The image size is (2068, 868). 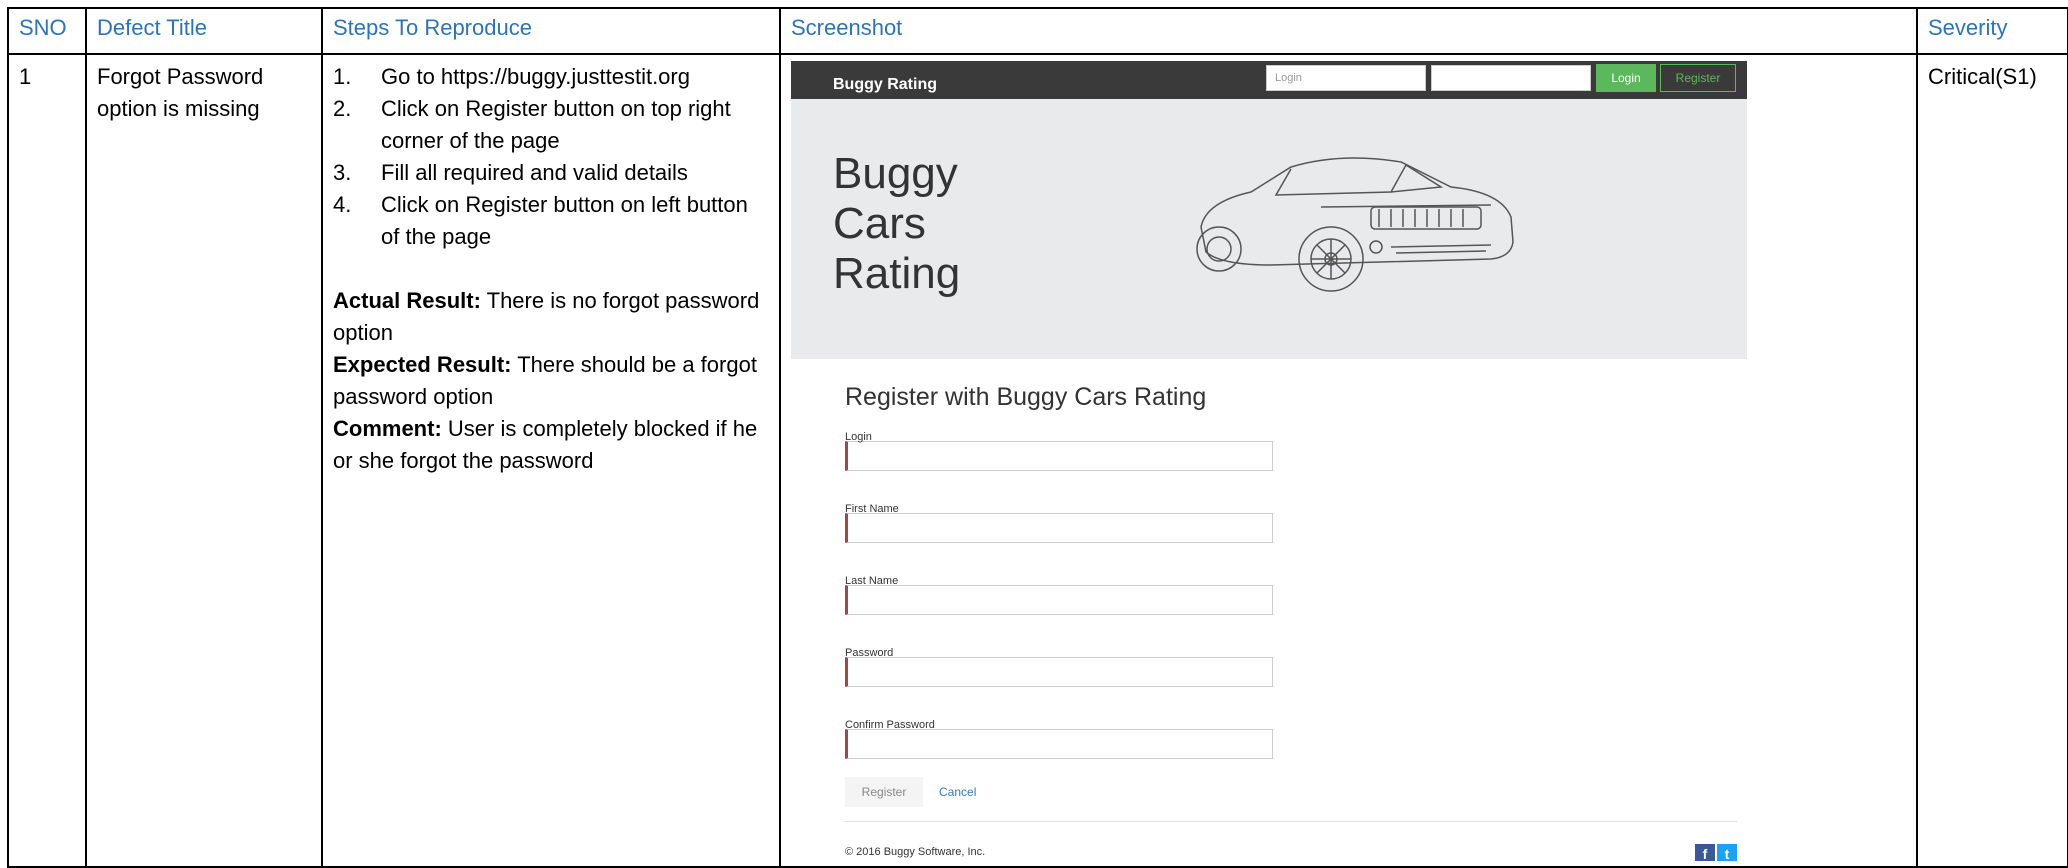 What do you see at coordinates (1992, 460) in the screenshot?
I see `cell-severity: Critical(S1)` at bounding box center [1992, 460].